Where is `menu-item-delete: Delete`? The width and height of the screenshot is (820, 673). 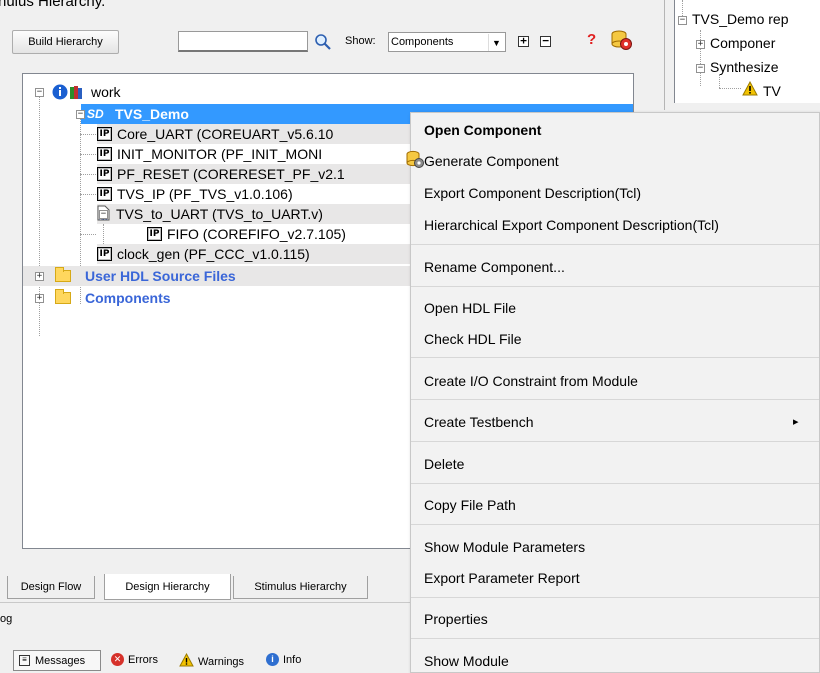
menu-item-delete: Delete is located at coordinates (444, 464).